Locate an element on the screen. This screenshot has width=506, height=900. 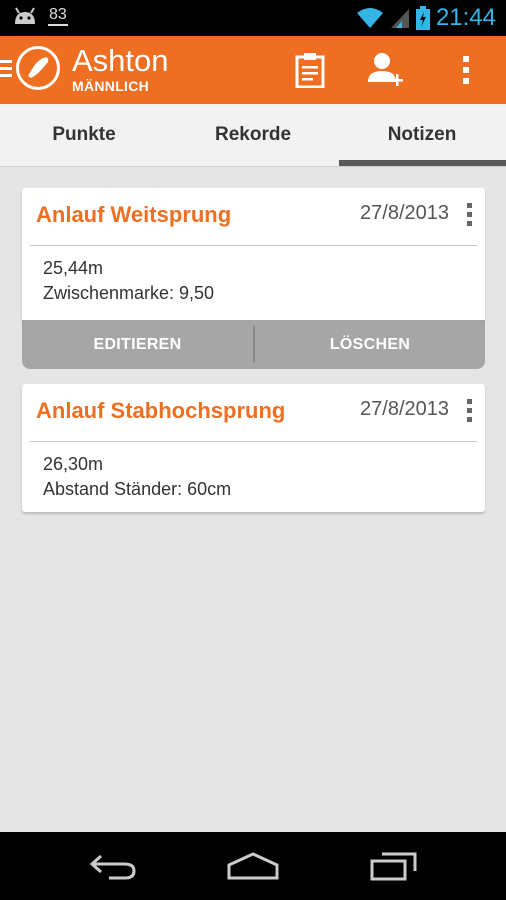
overflow-menu-icon is located at coordinates (466, 70).